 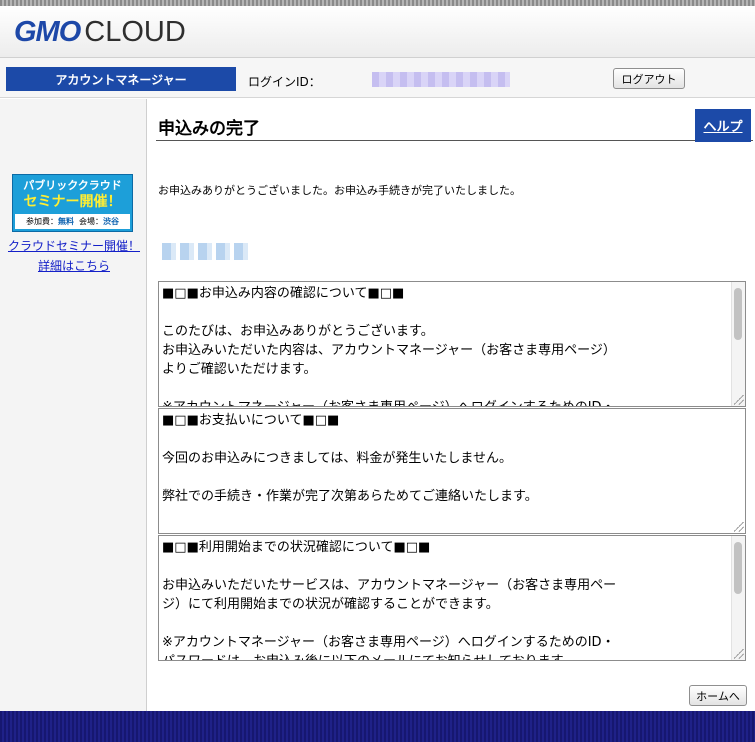 I want to click on banner-venue-value: 渋谷, so click(x=111, y=221).